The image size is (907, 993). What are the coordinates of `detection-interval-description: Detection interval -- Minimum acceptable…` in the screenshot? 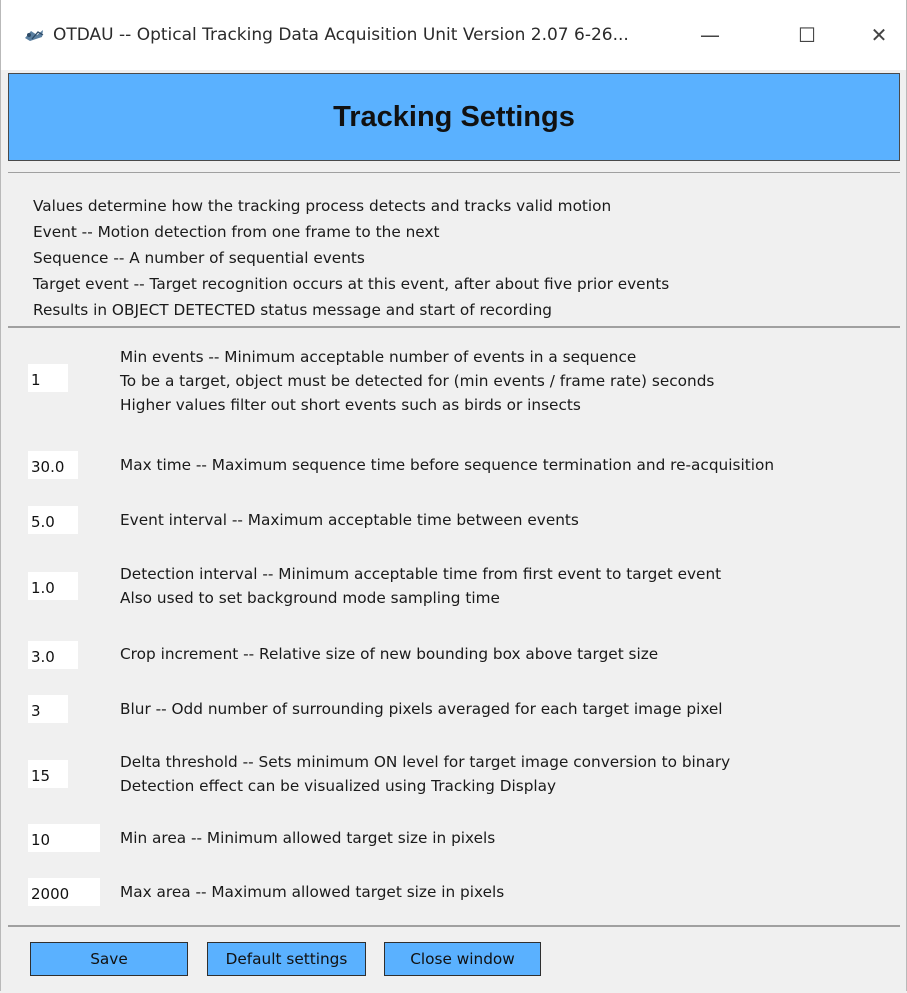 It's located at (420, 586).